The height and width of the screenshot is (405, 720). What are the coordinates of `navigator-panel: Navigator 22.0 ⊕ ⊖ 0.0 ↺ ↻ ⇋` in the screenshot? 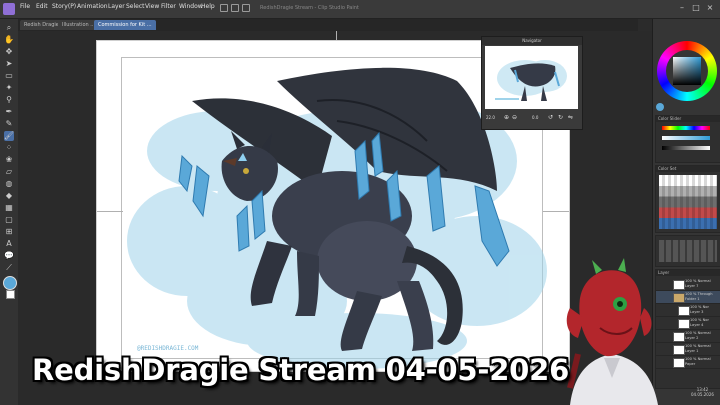 It's located at (532, 83).